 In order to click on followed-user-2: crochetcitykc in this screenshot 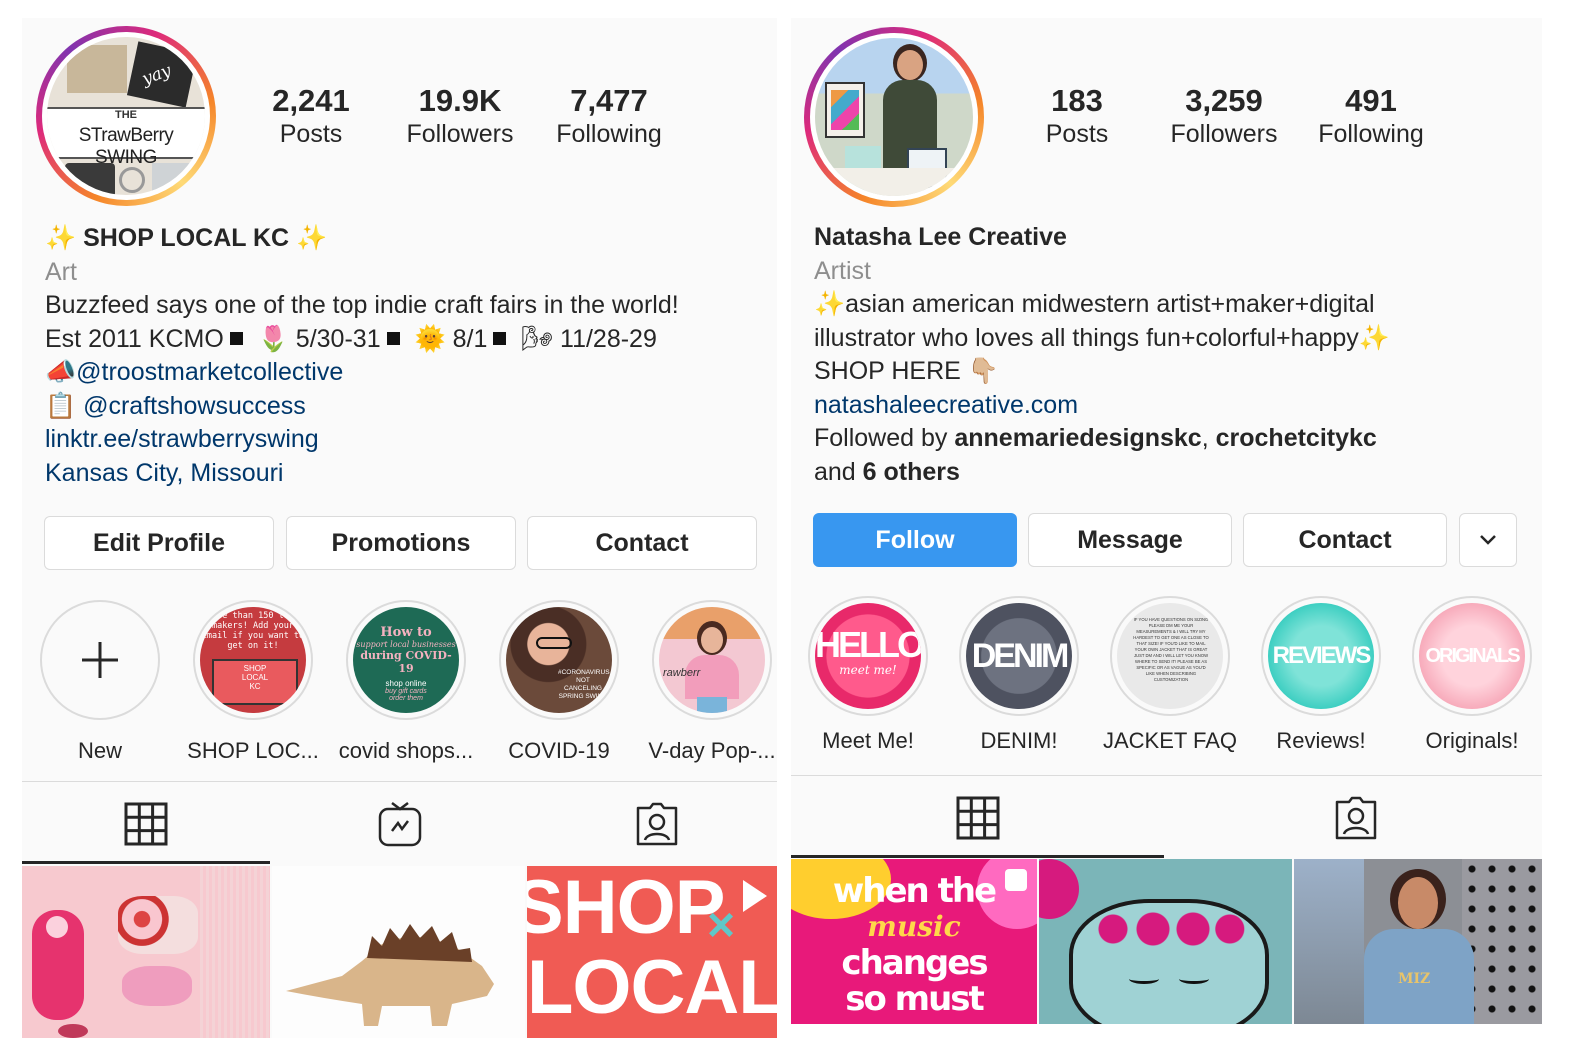, I will do `click(1296, 438)`.